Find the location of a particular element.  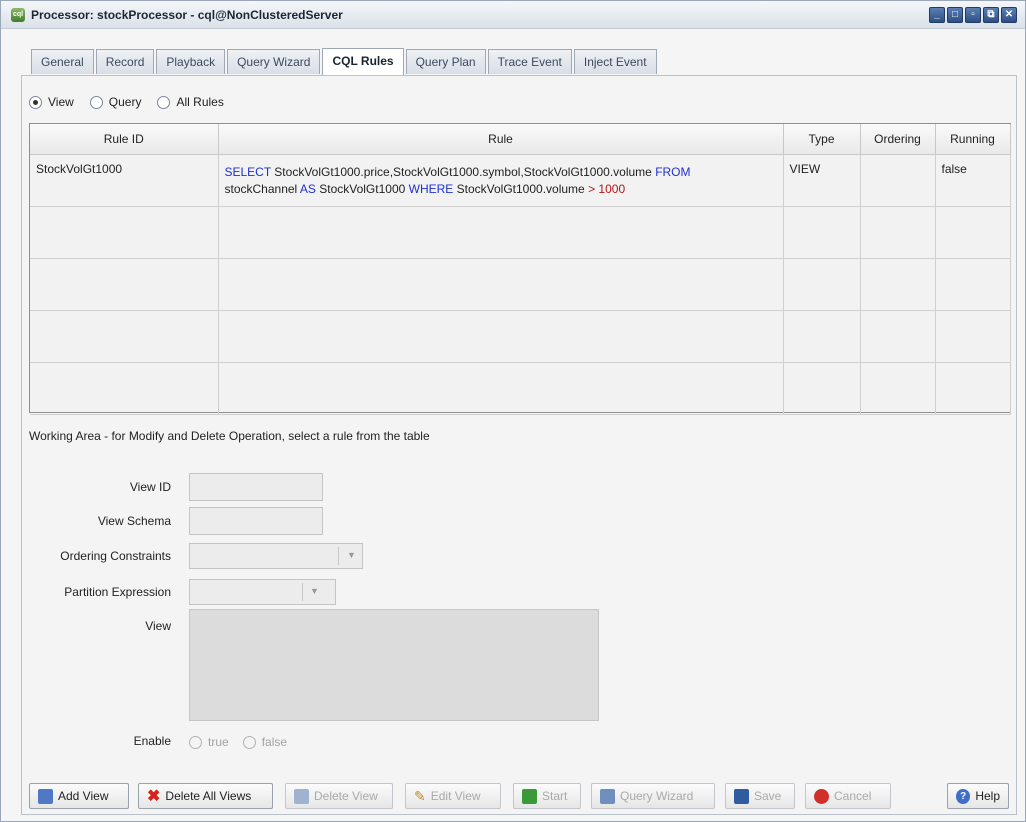

enable-label: Enable is located at coordinates (152, 741).